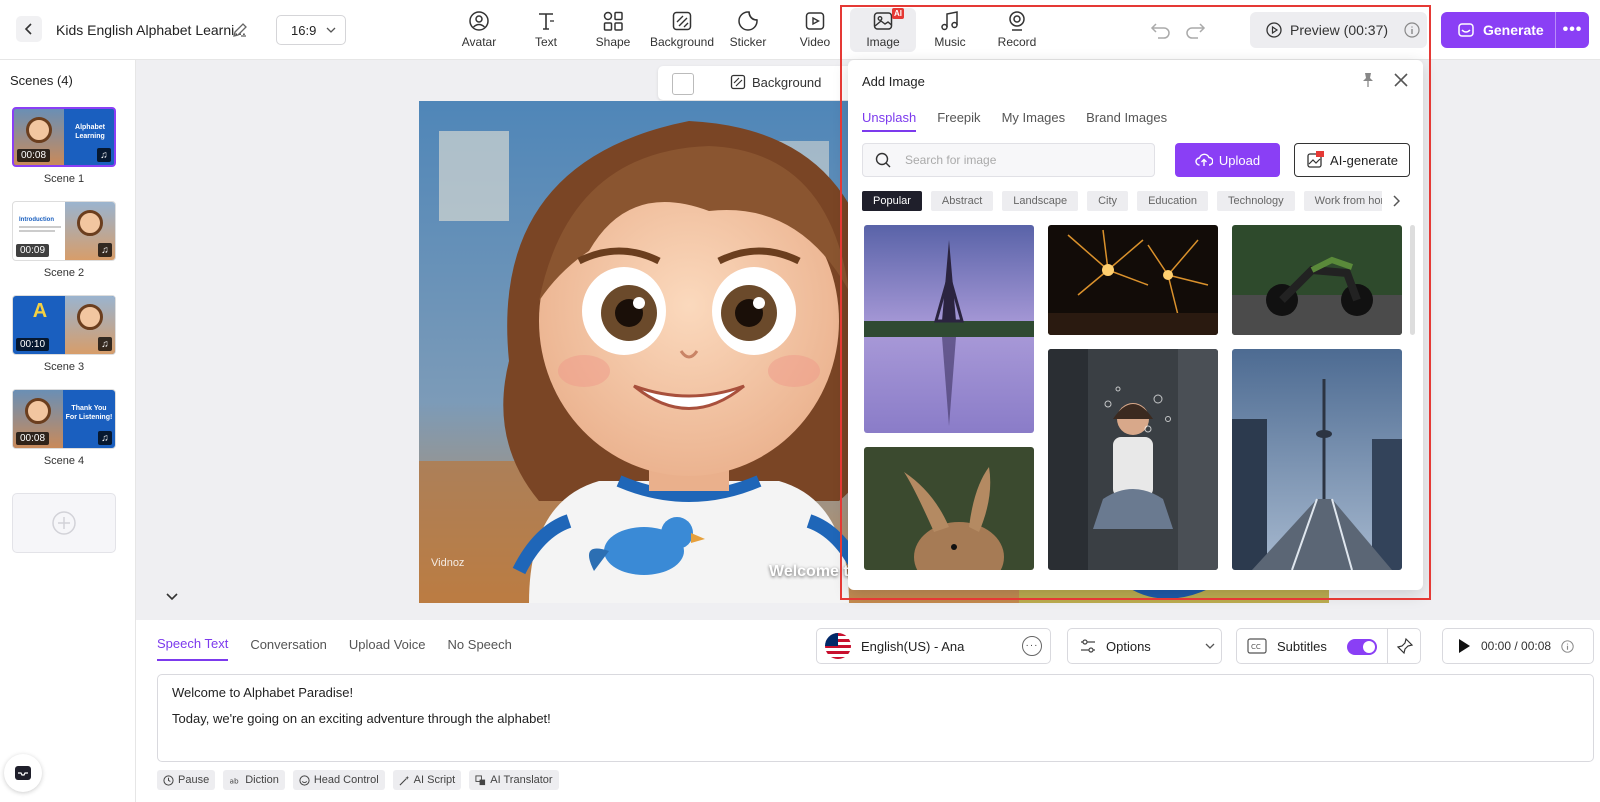 The height and width of the screenshot is (802, 1600). I want to click on scene-item: Thank You For Listening! 00:08 ♫ Scene 4, so click(64, 428).